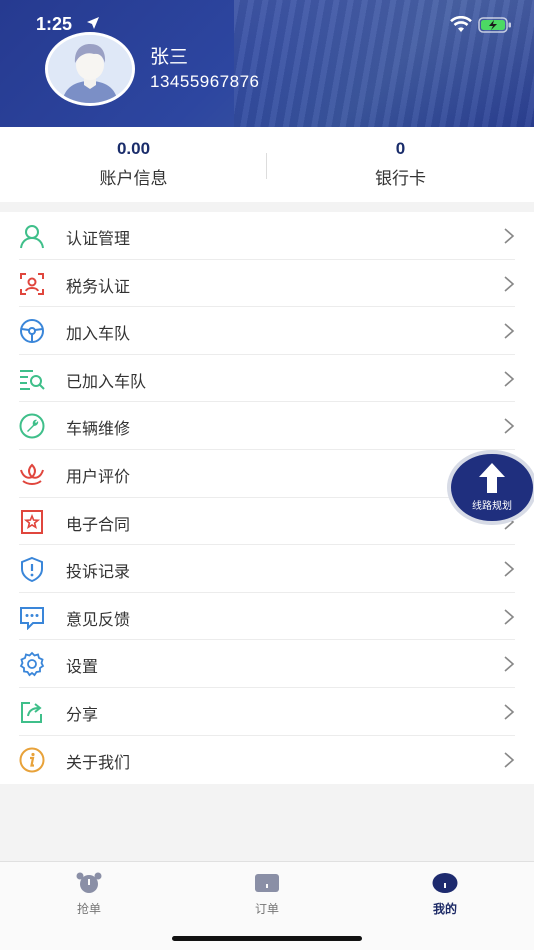  Describe the element at coordinates (267, 617) in the screenshot. I see `menu-item-feedback: 意见反馈` at that location.